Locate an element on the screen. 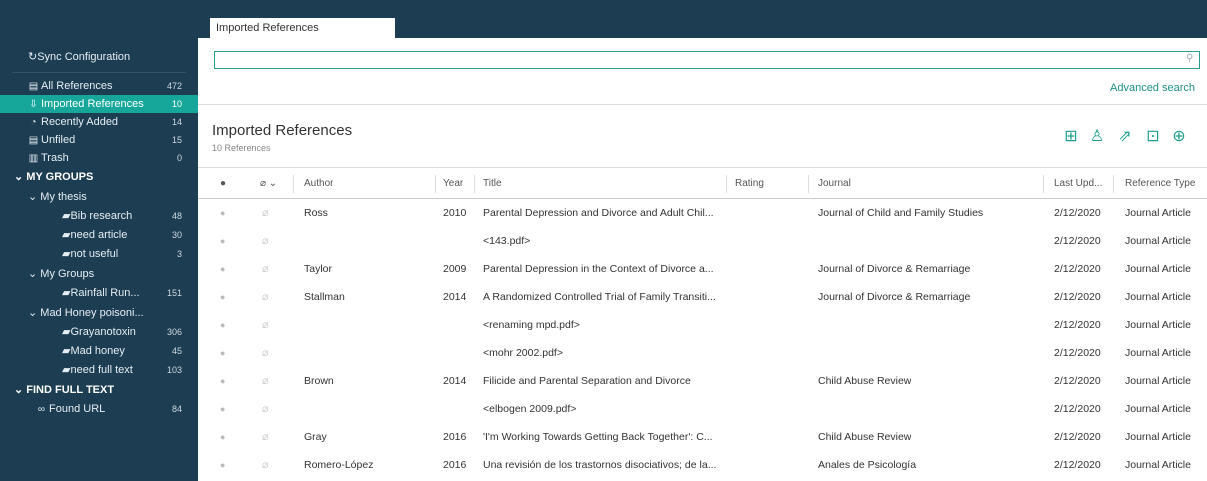 The height and width of the screenshot is (481, 1207). title-header: Title is located at coordinates (492, 184).